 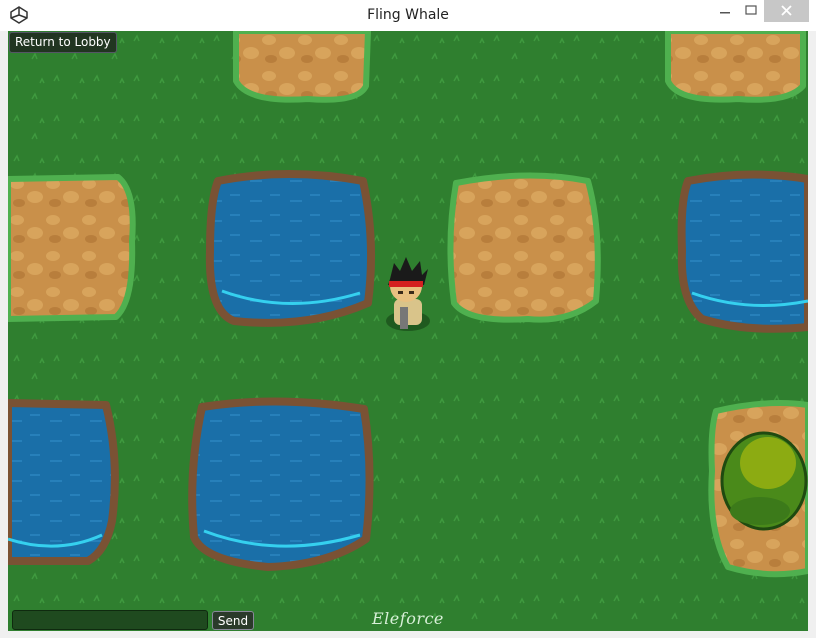 What do you see at coordinates (63, 42) in the screenshot?
I see `return-to-lobby-button: Return to Lobby` at bounding box center [63, 42].